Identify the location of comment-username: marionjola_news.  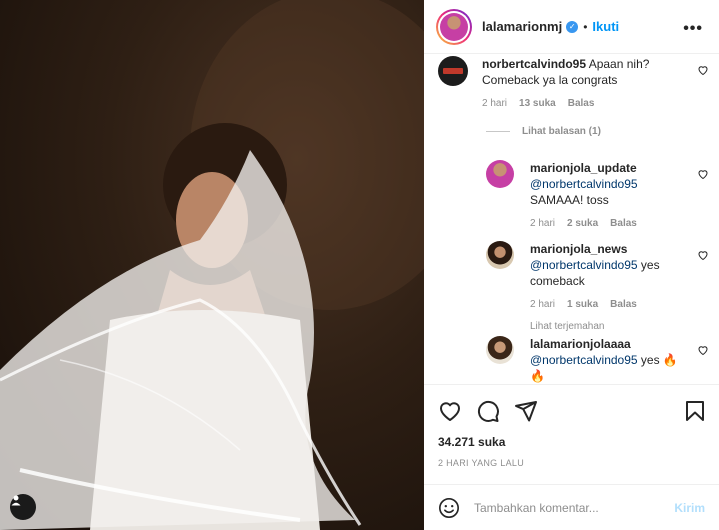
(578, 249).